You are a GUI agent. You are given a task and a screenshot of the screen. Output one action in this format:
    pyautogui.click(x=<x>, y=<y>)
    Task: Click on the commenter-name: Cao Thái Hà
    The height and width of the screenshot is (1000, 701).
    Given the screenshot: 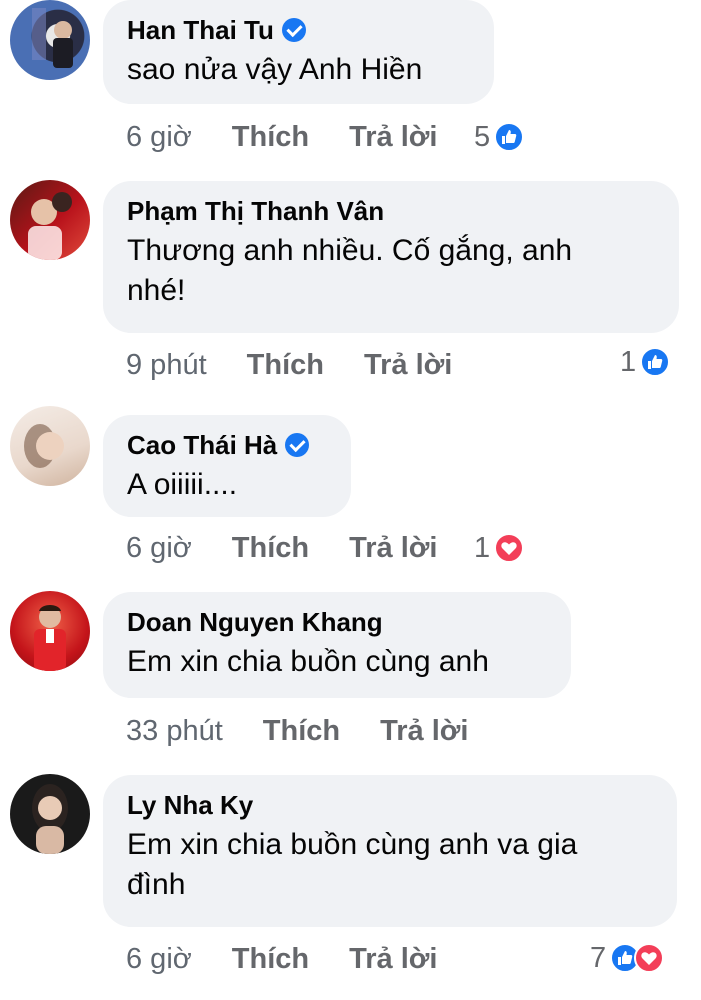 What is the action you would take?
    pyautogui.click(x=228, y=445)
    